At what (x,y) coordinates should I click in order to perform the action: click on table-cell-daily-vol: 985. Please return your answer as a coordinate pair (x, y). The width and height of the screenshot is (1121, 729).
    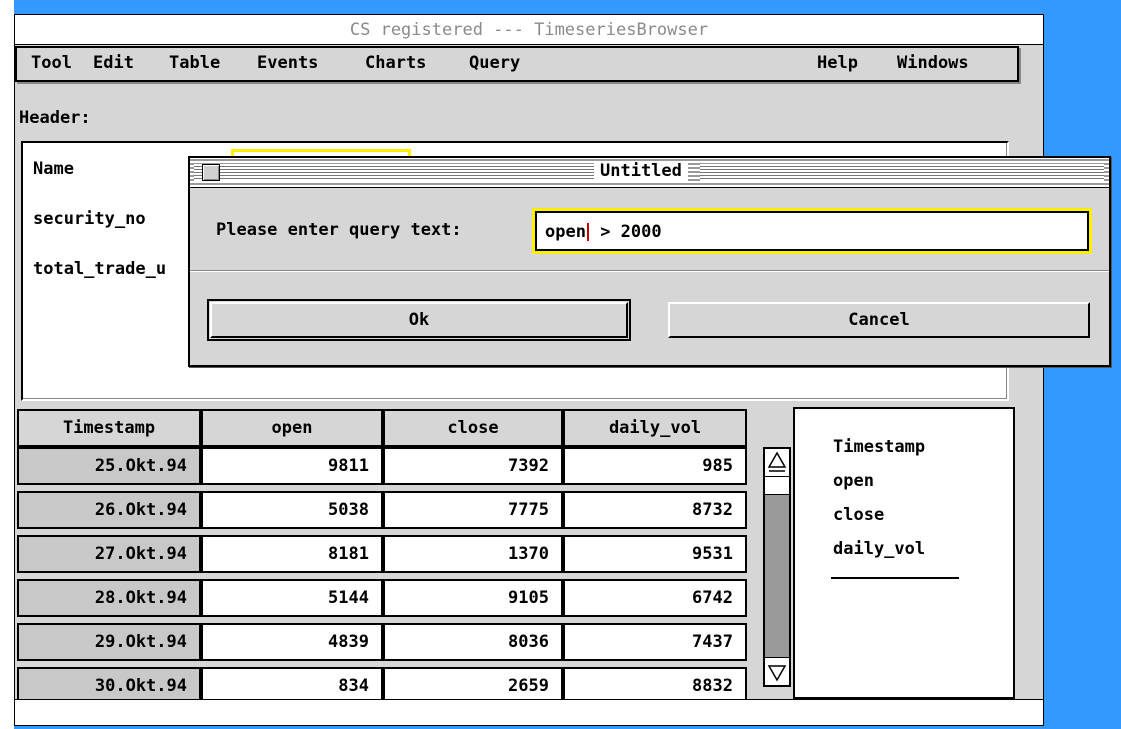
    Looking at the image, I should click on (655, 466).